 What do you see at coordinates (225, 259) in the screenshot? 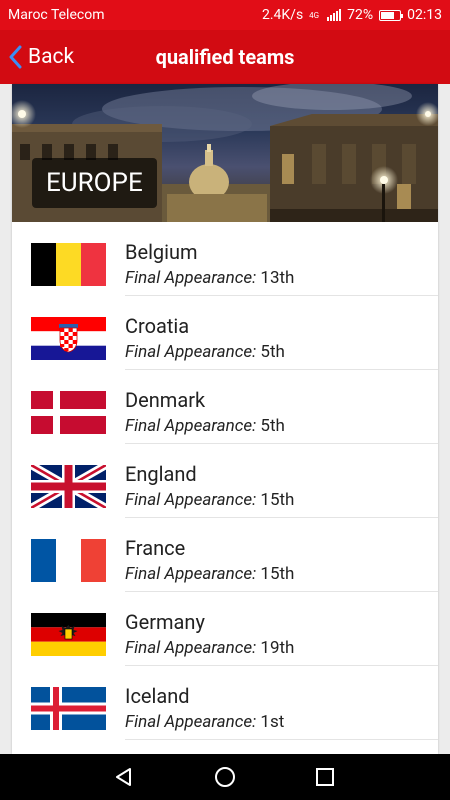
I see `team-row-belgium: Belgium Final Appearance: 13th` at bounding box center [225, 259].